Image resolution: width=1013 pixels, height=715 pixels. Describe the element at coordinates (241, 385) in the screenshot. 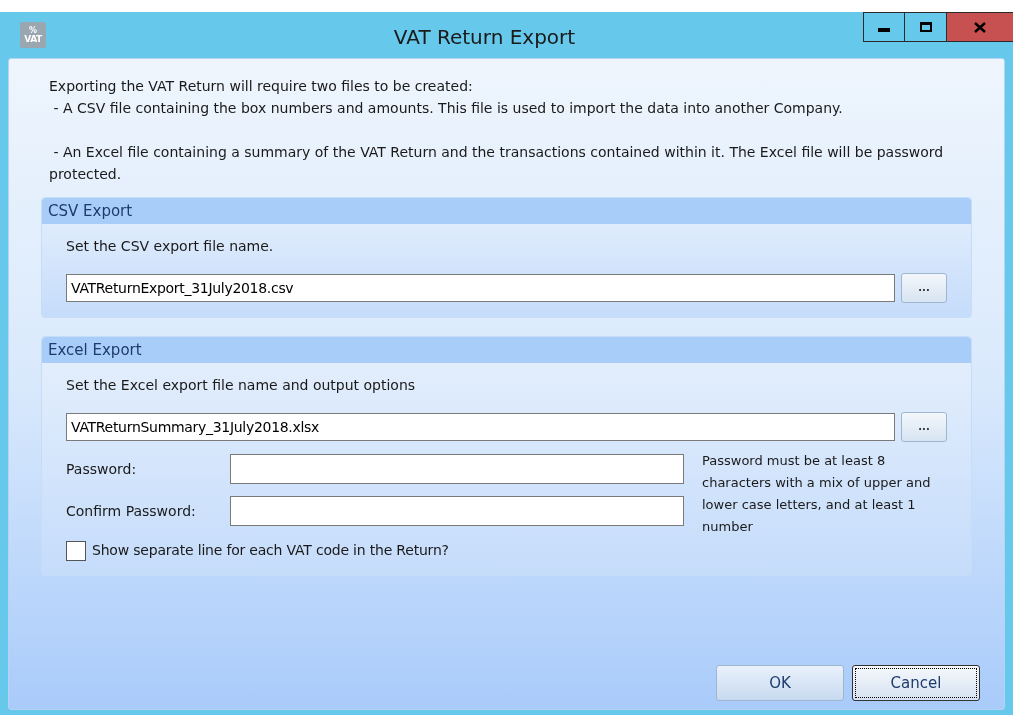

I see `excel-instruction: Set the Excel export file name and output options` at that location.